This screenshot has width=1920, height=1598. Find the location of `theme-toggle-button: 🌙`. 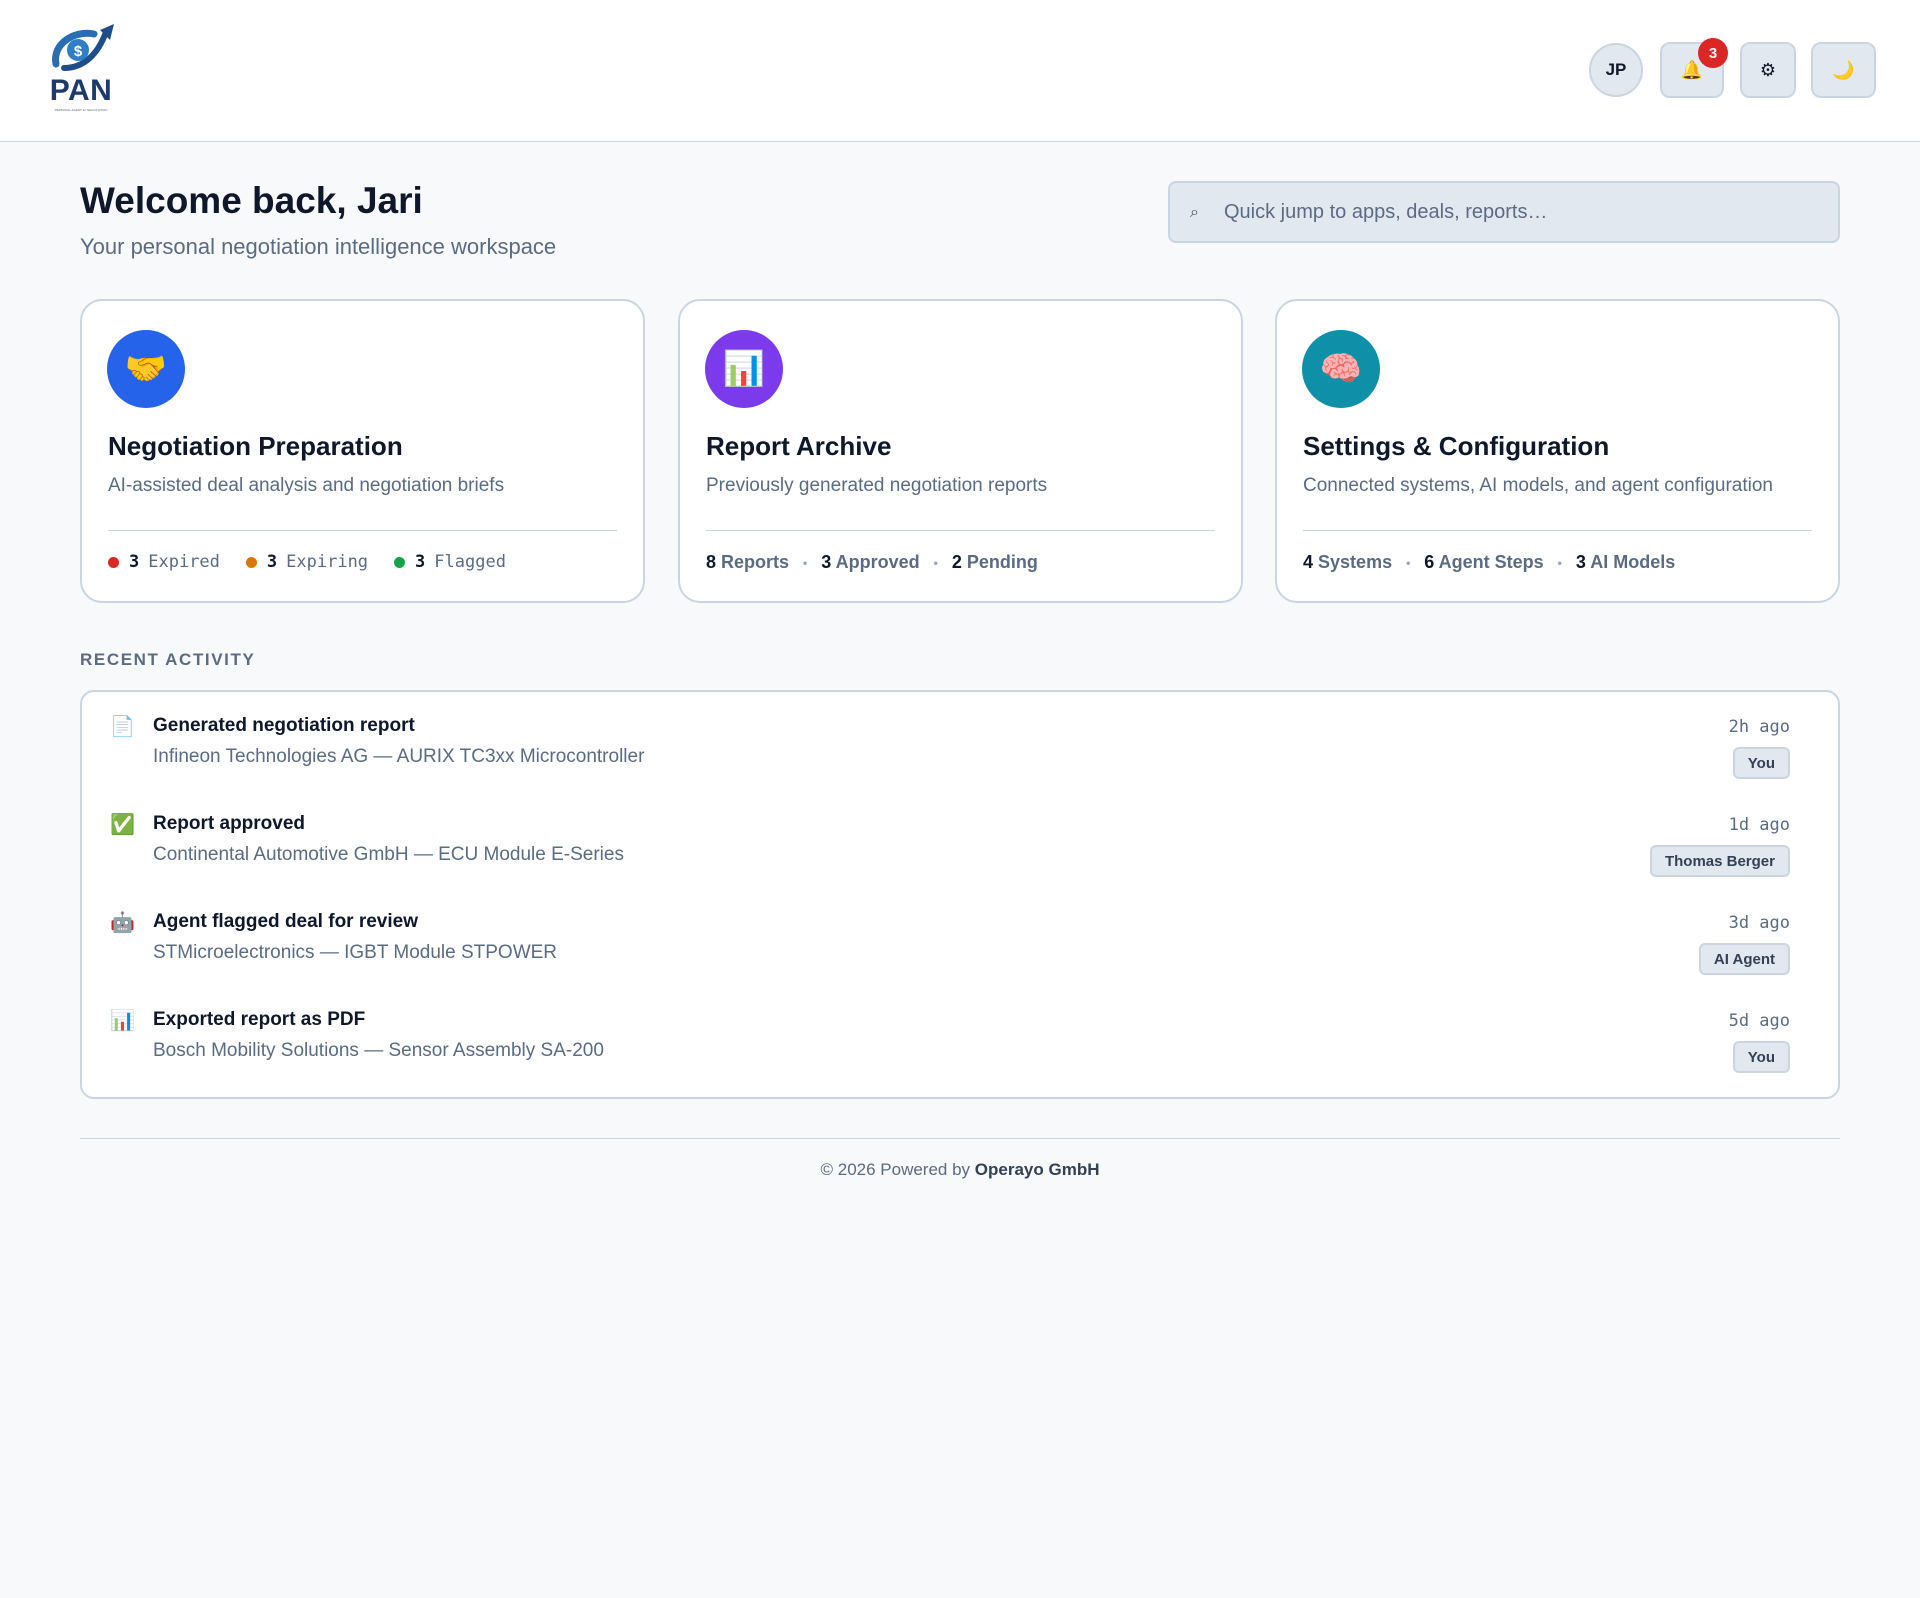

theme-toggle-button: 🌙 is located at coordinates (1843, 70).